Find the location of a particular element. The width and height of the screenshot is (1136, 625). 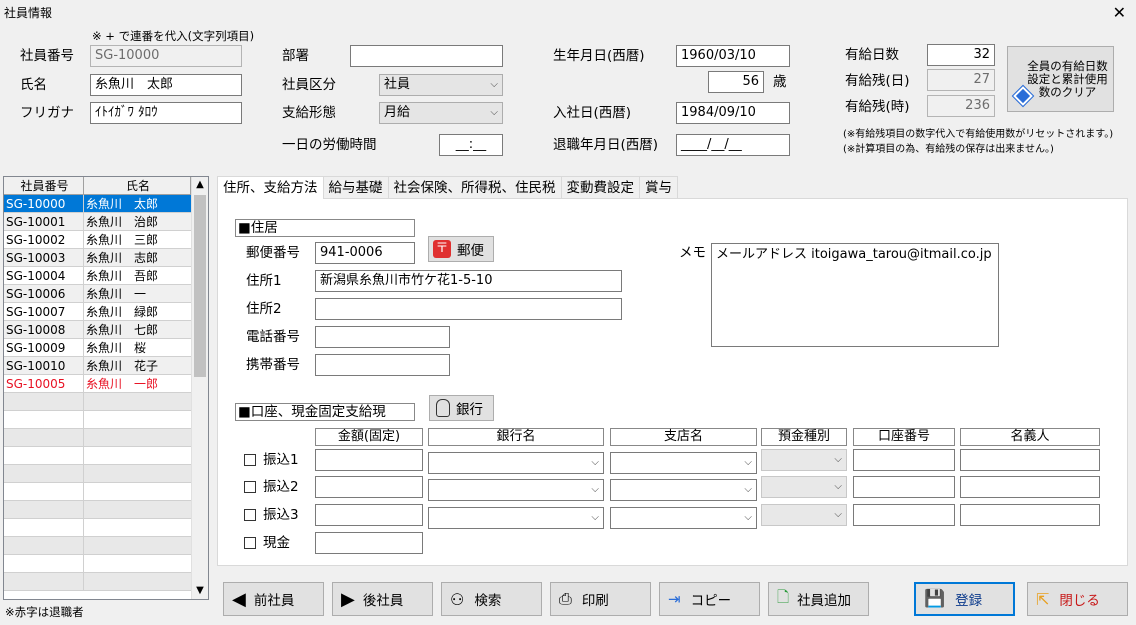

save-button: 💾 登録 is located at coordinates (964, 599).